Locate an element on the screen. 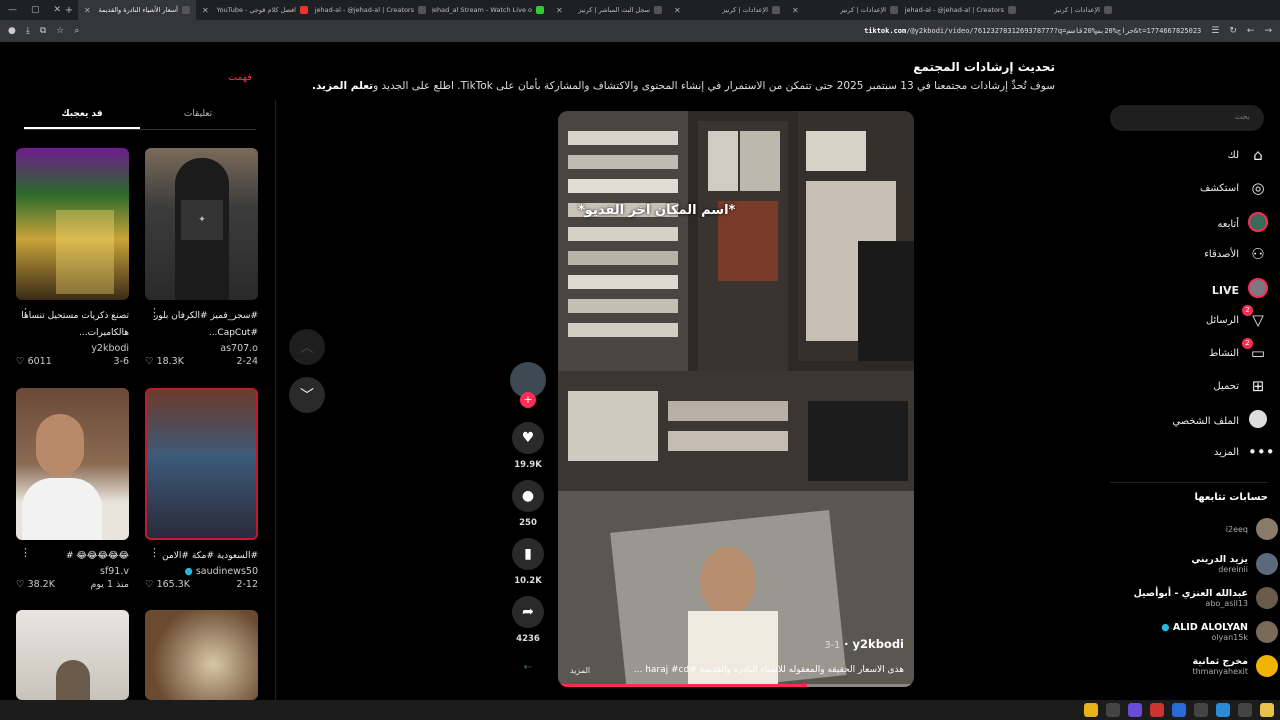 The width and height of the screenshot is (1280, 720). share-action: ➦ 4236 is located at coordinates (528, 620).